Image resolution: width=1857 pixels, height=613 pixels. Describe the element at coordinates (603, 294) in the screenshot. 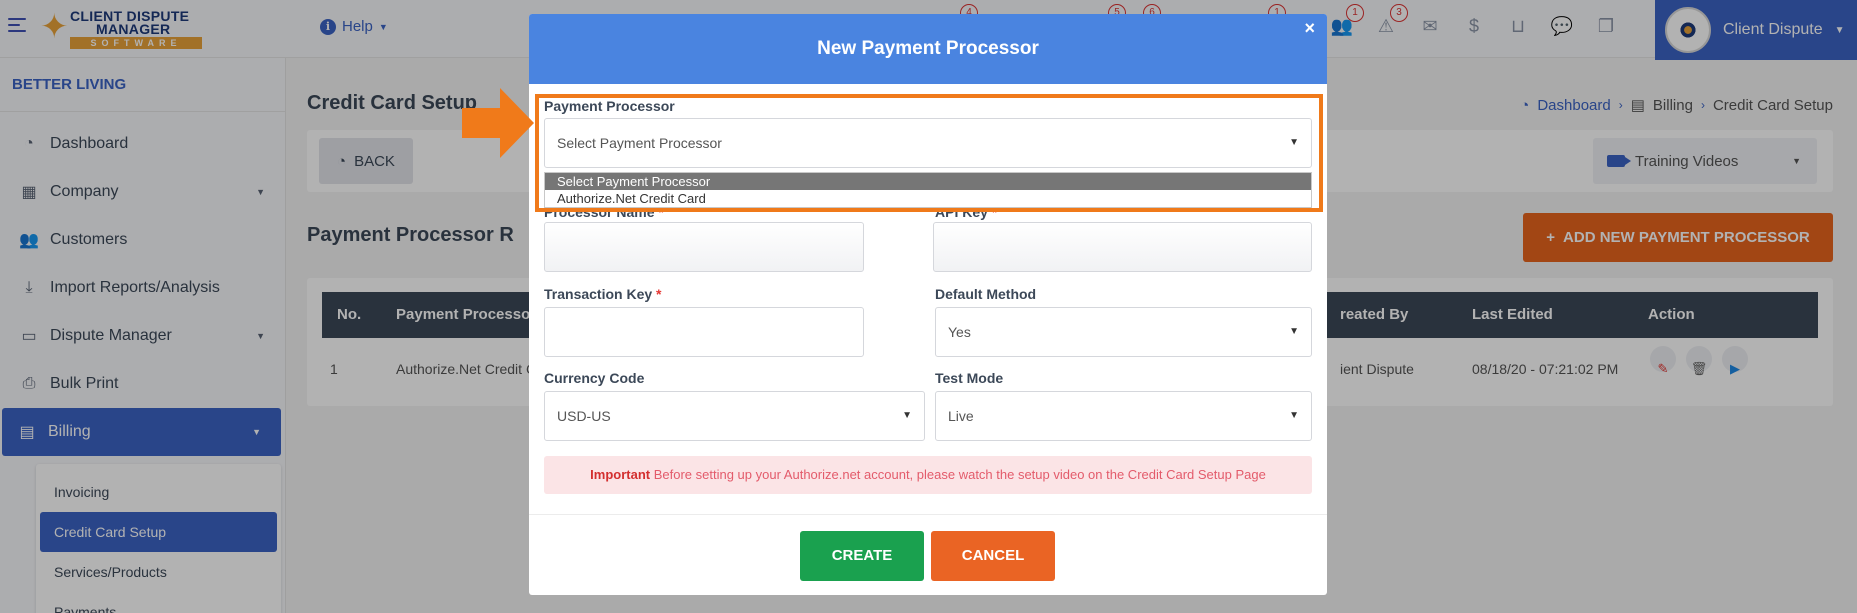

I see `transaction-key-label: Transaction Key *` at that location.